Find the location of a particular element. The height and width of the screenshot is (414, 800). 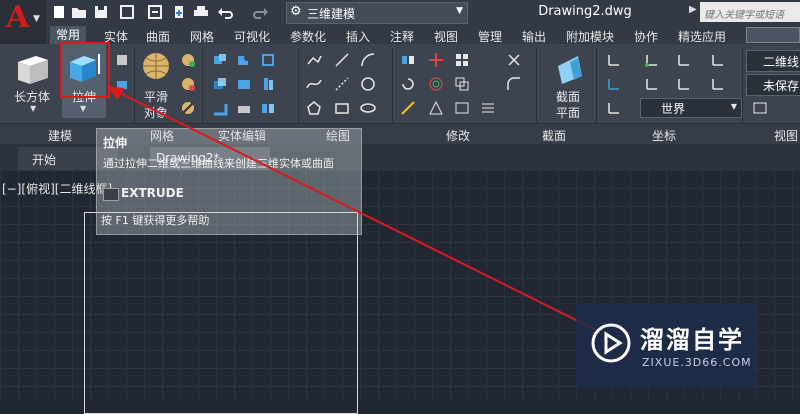

highlight-box is located at coordinates (85, 70).